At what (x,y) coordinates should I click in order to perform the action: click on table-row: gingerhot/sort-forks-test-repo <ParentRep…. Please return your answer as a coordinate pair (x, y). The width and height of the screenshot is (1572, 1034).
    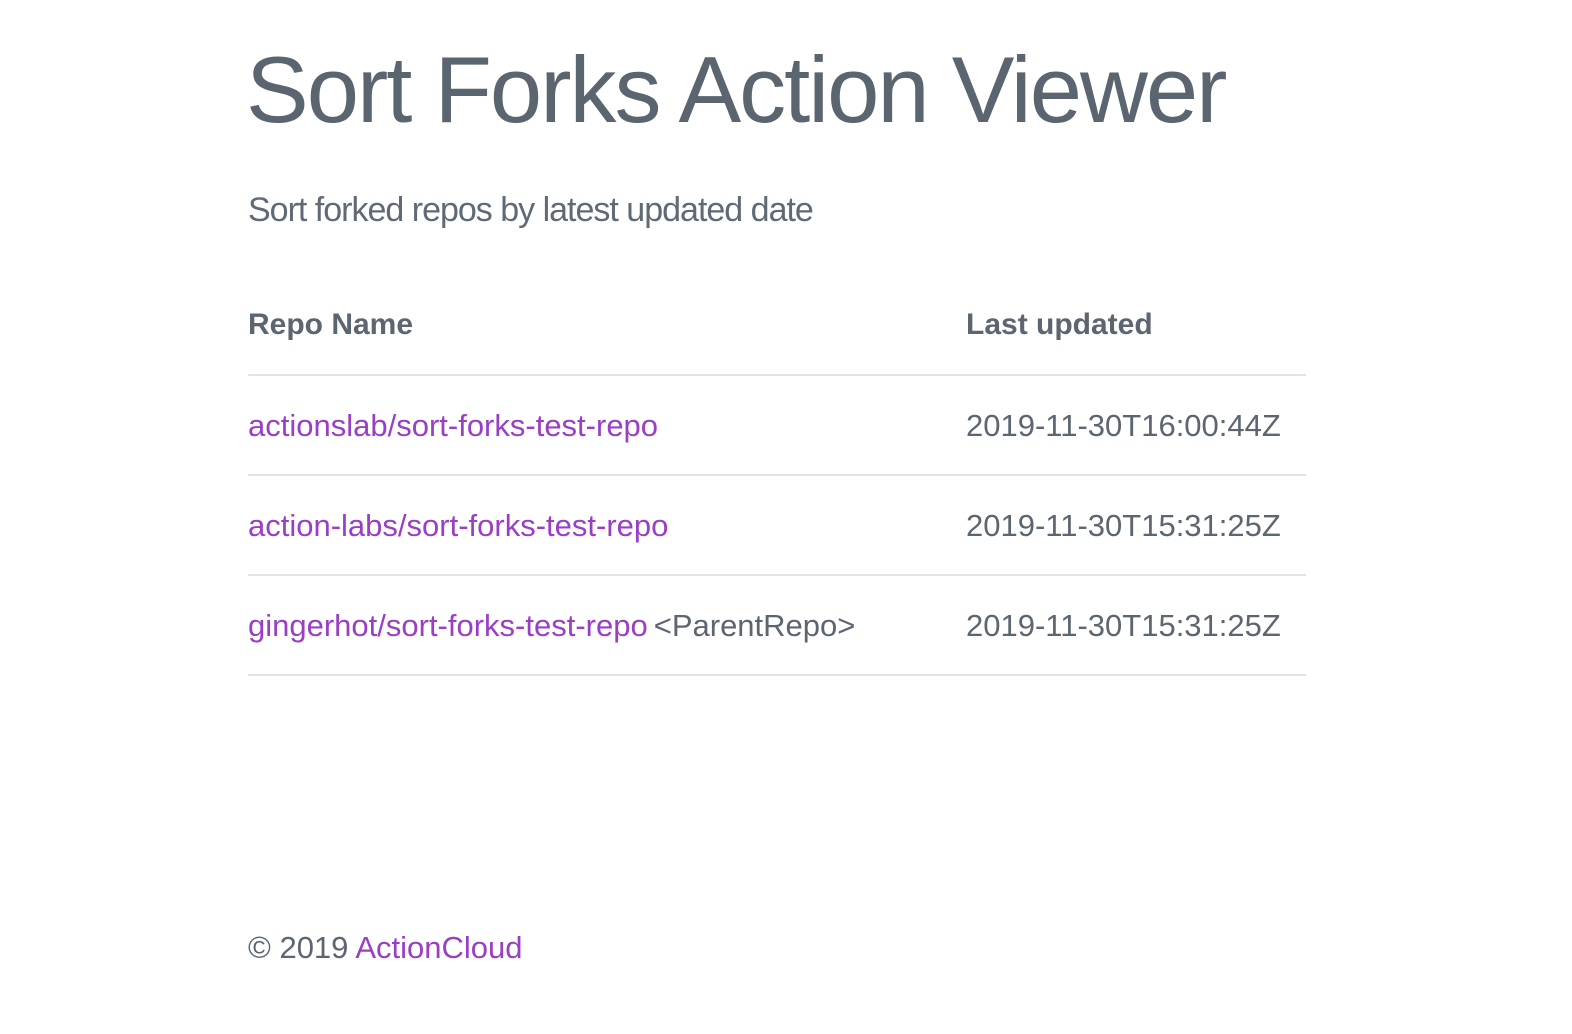
    Looking at the image, I should click on (777, 626).